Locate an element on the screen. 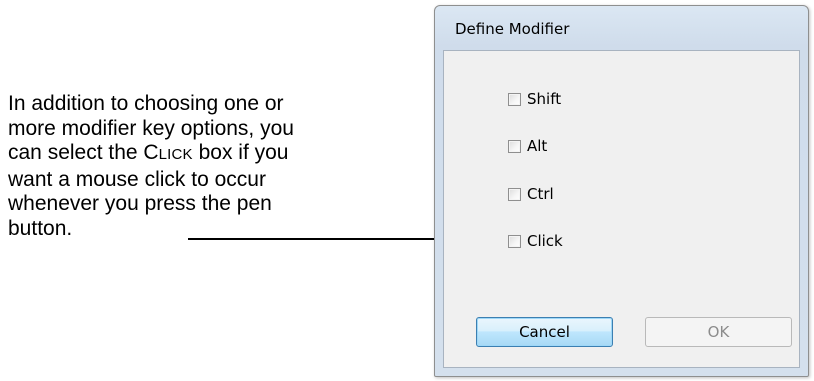 Image resolution: width=814 pixels, height=381 pixels. dialog-titlebar: Define Modifier is located at coordinates (621, 28).